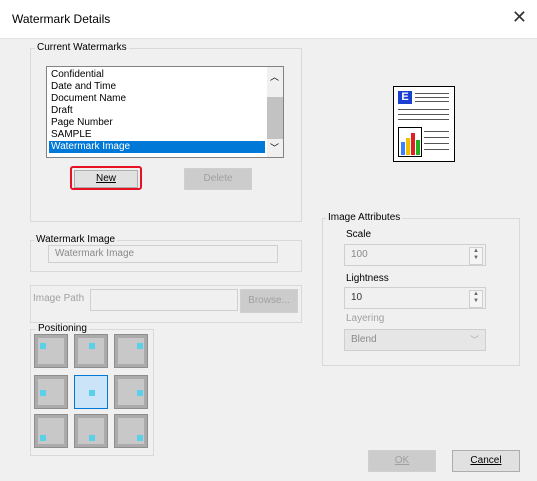 The width and height of the screenshot is (537, 481). I want to click on title-bar: Watermark Details ✕, so click(268, 19).